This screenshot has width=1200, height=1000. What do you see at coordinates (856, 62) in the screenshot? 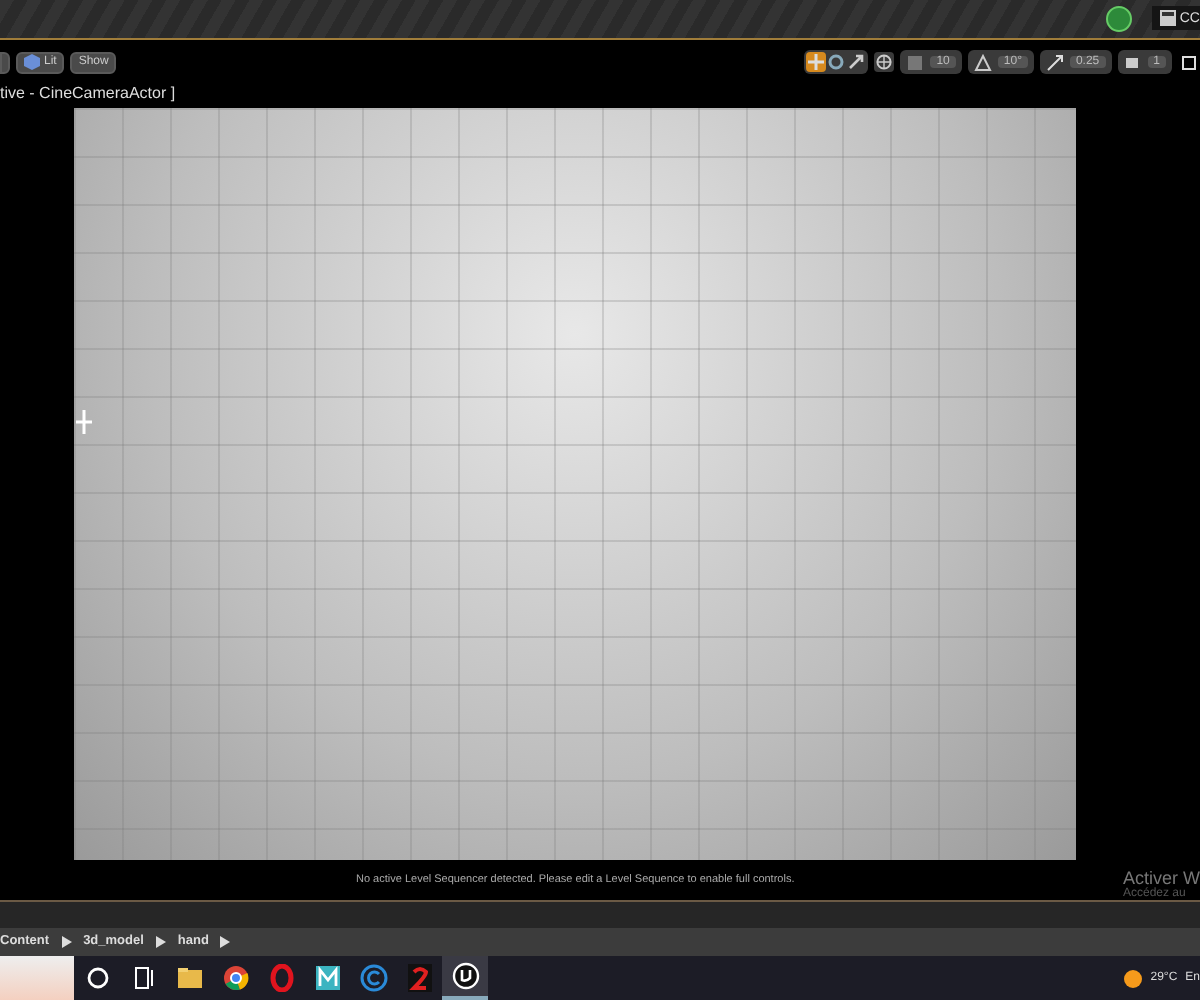
I see `scale-tool-icon` at bounding box center [856, 62].